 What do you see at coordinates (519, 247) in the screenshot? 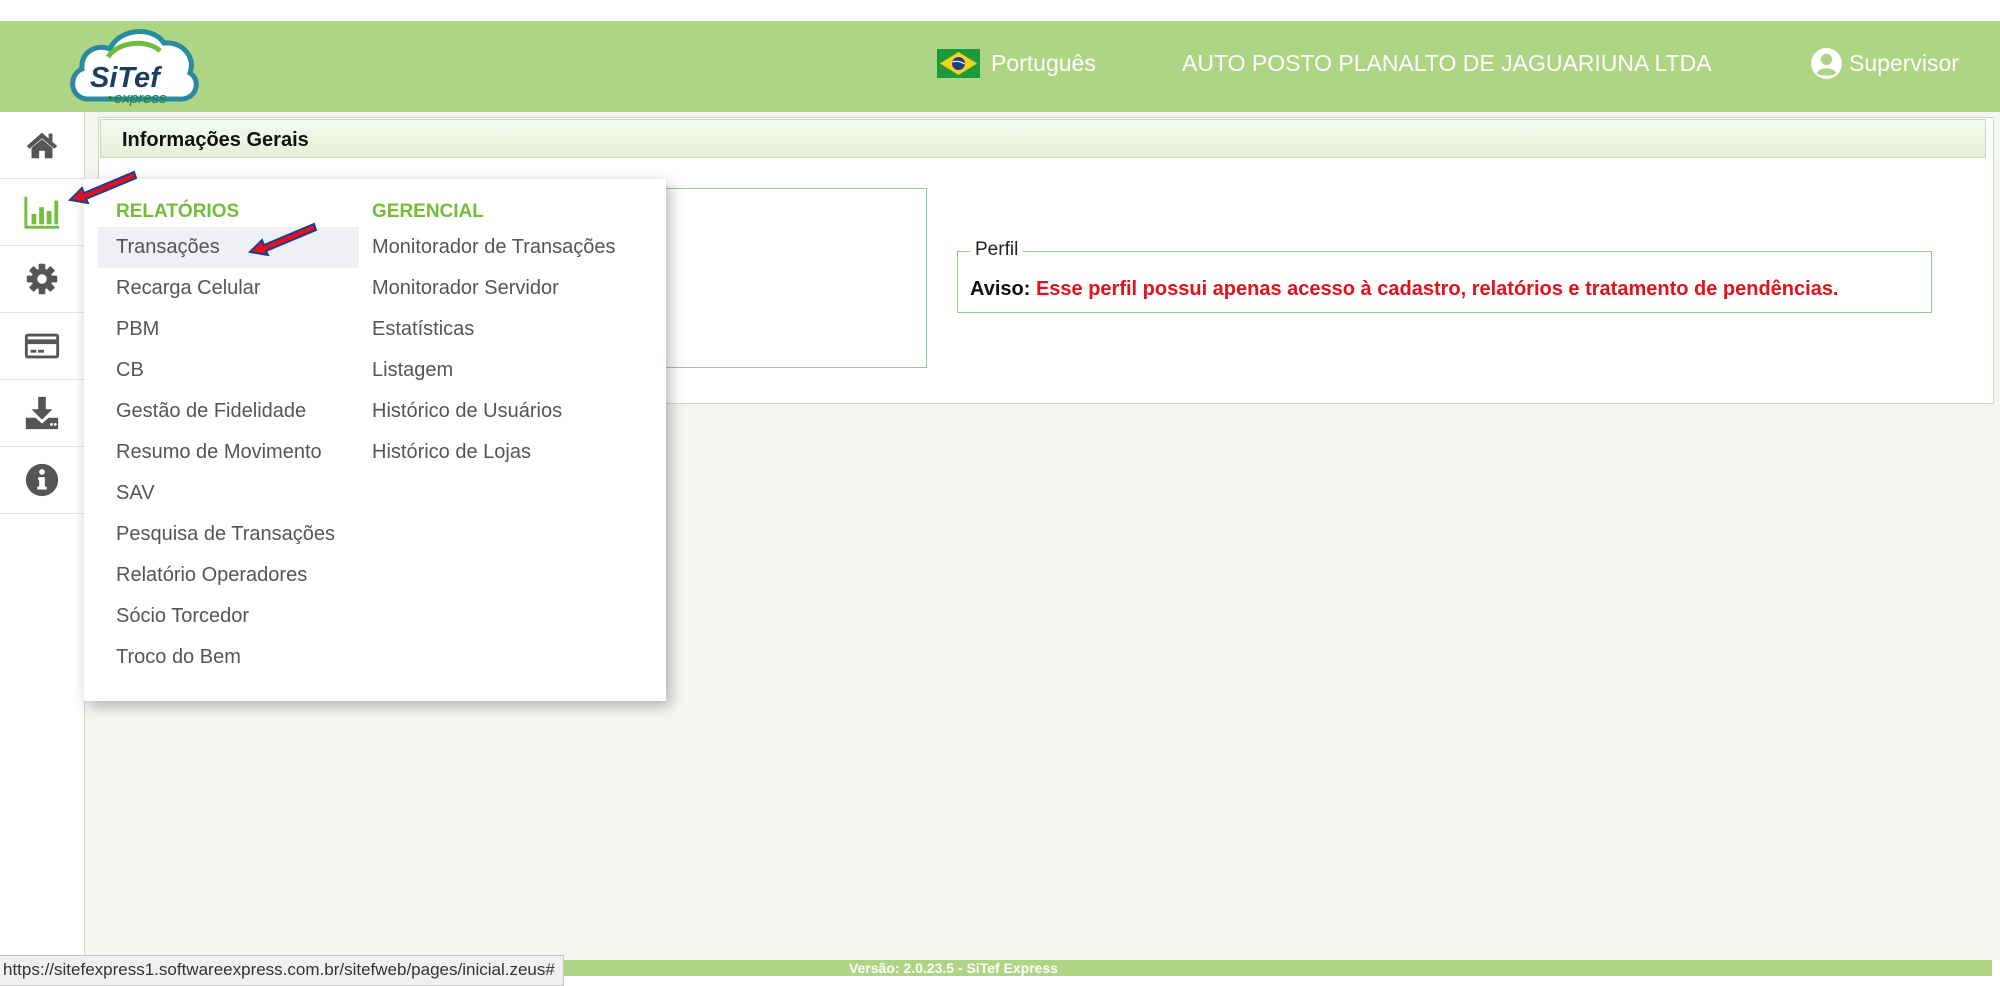
I see `menu-item-monitorador-transacoes: Monitorador de Transações` at bounding box center [519, 247].